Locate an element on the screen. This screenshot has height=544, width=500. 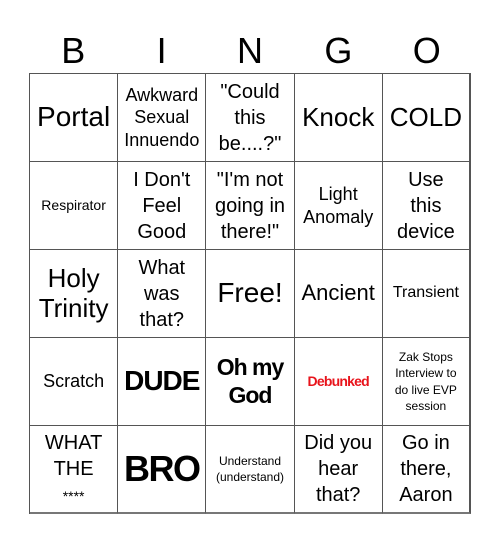
cell-text: COLD is located at coordinates (426, 116).